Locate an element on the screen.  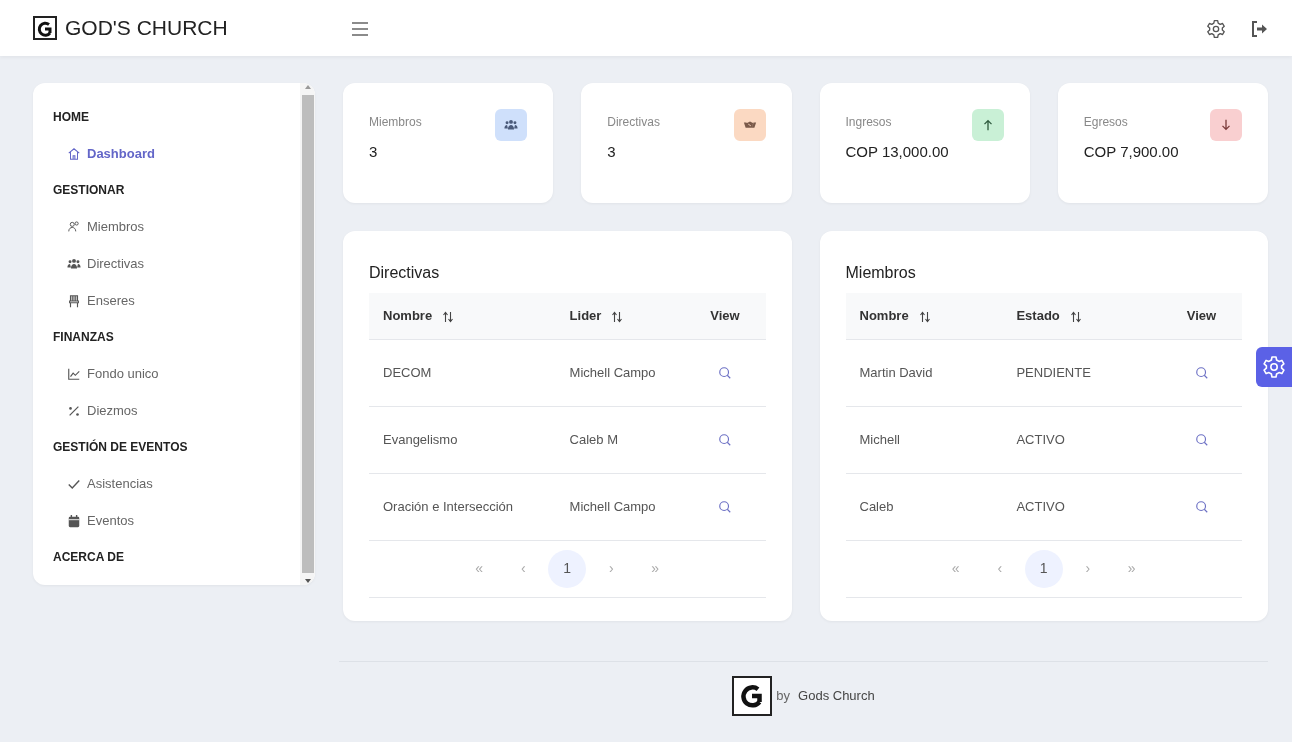
table-cell: Evangelismo is located at coordinates (420, 439).